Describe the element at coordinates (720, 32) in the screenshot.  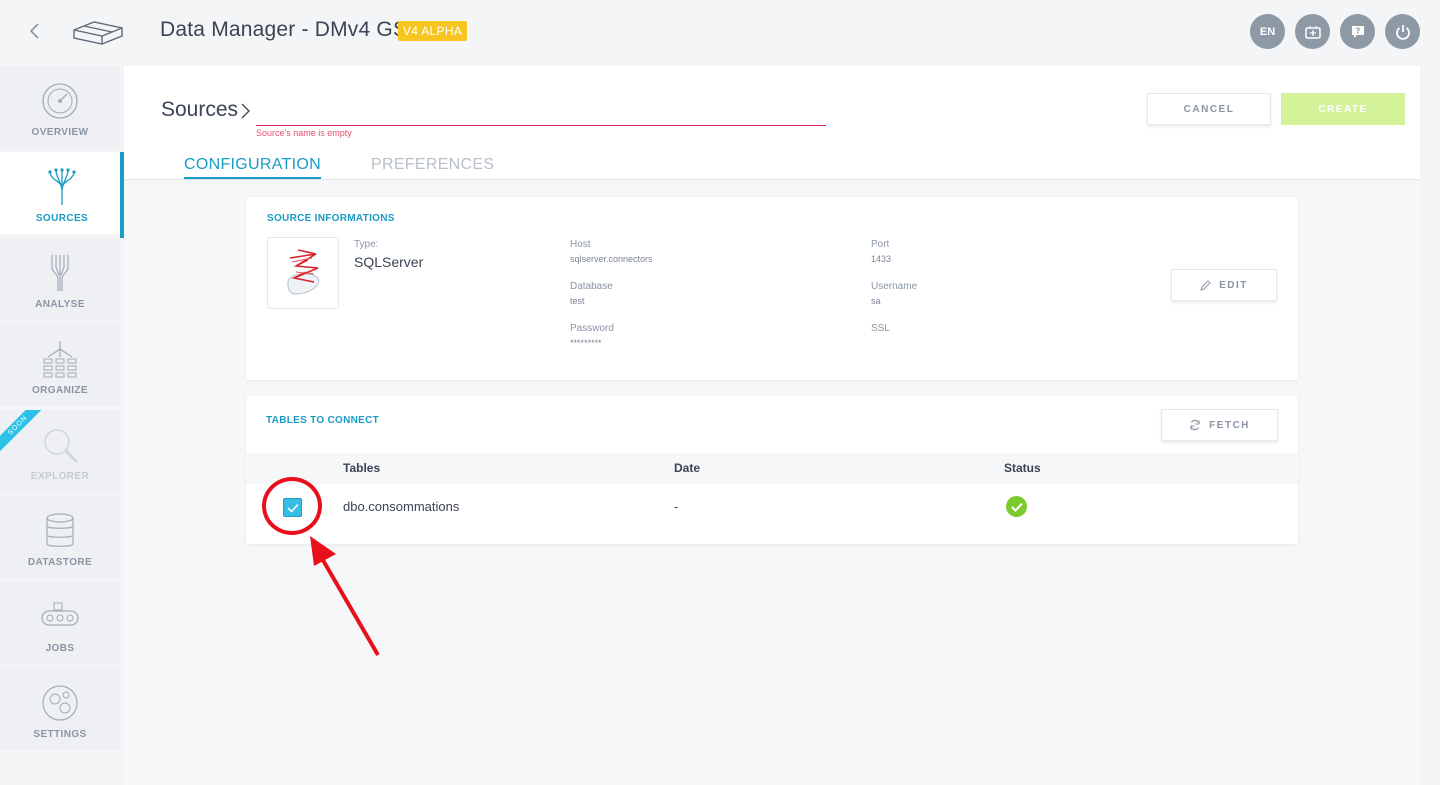
I see `top-bar: Data Manager - DMv4 GS V4 ALPHA EN ?` at that location.